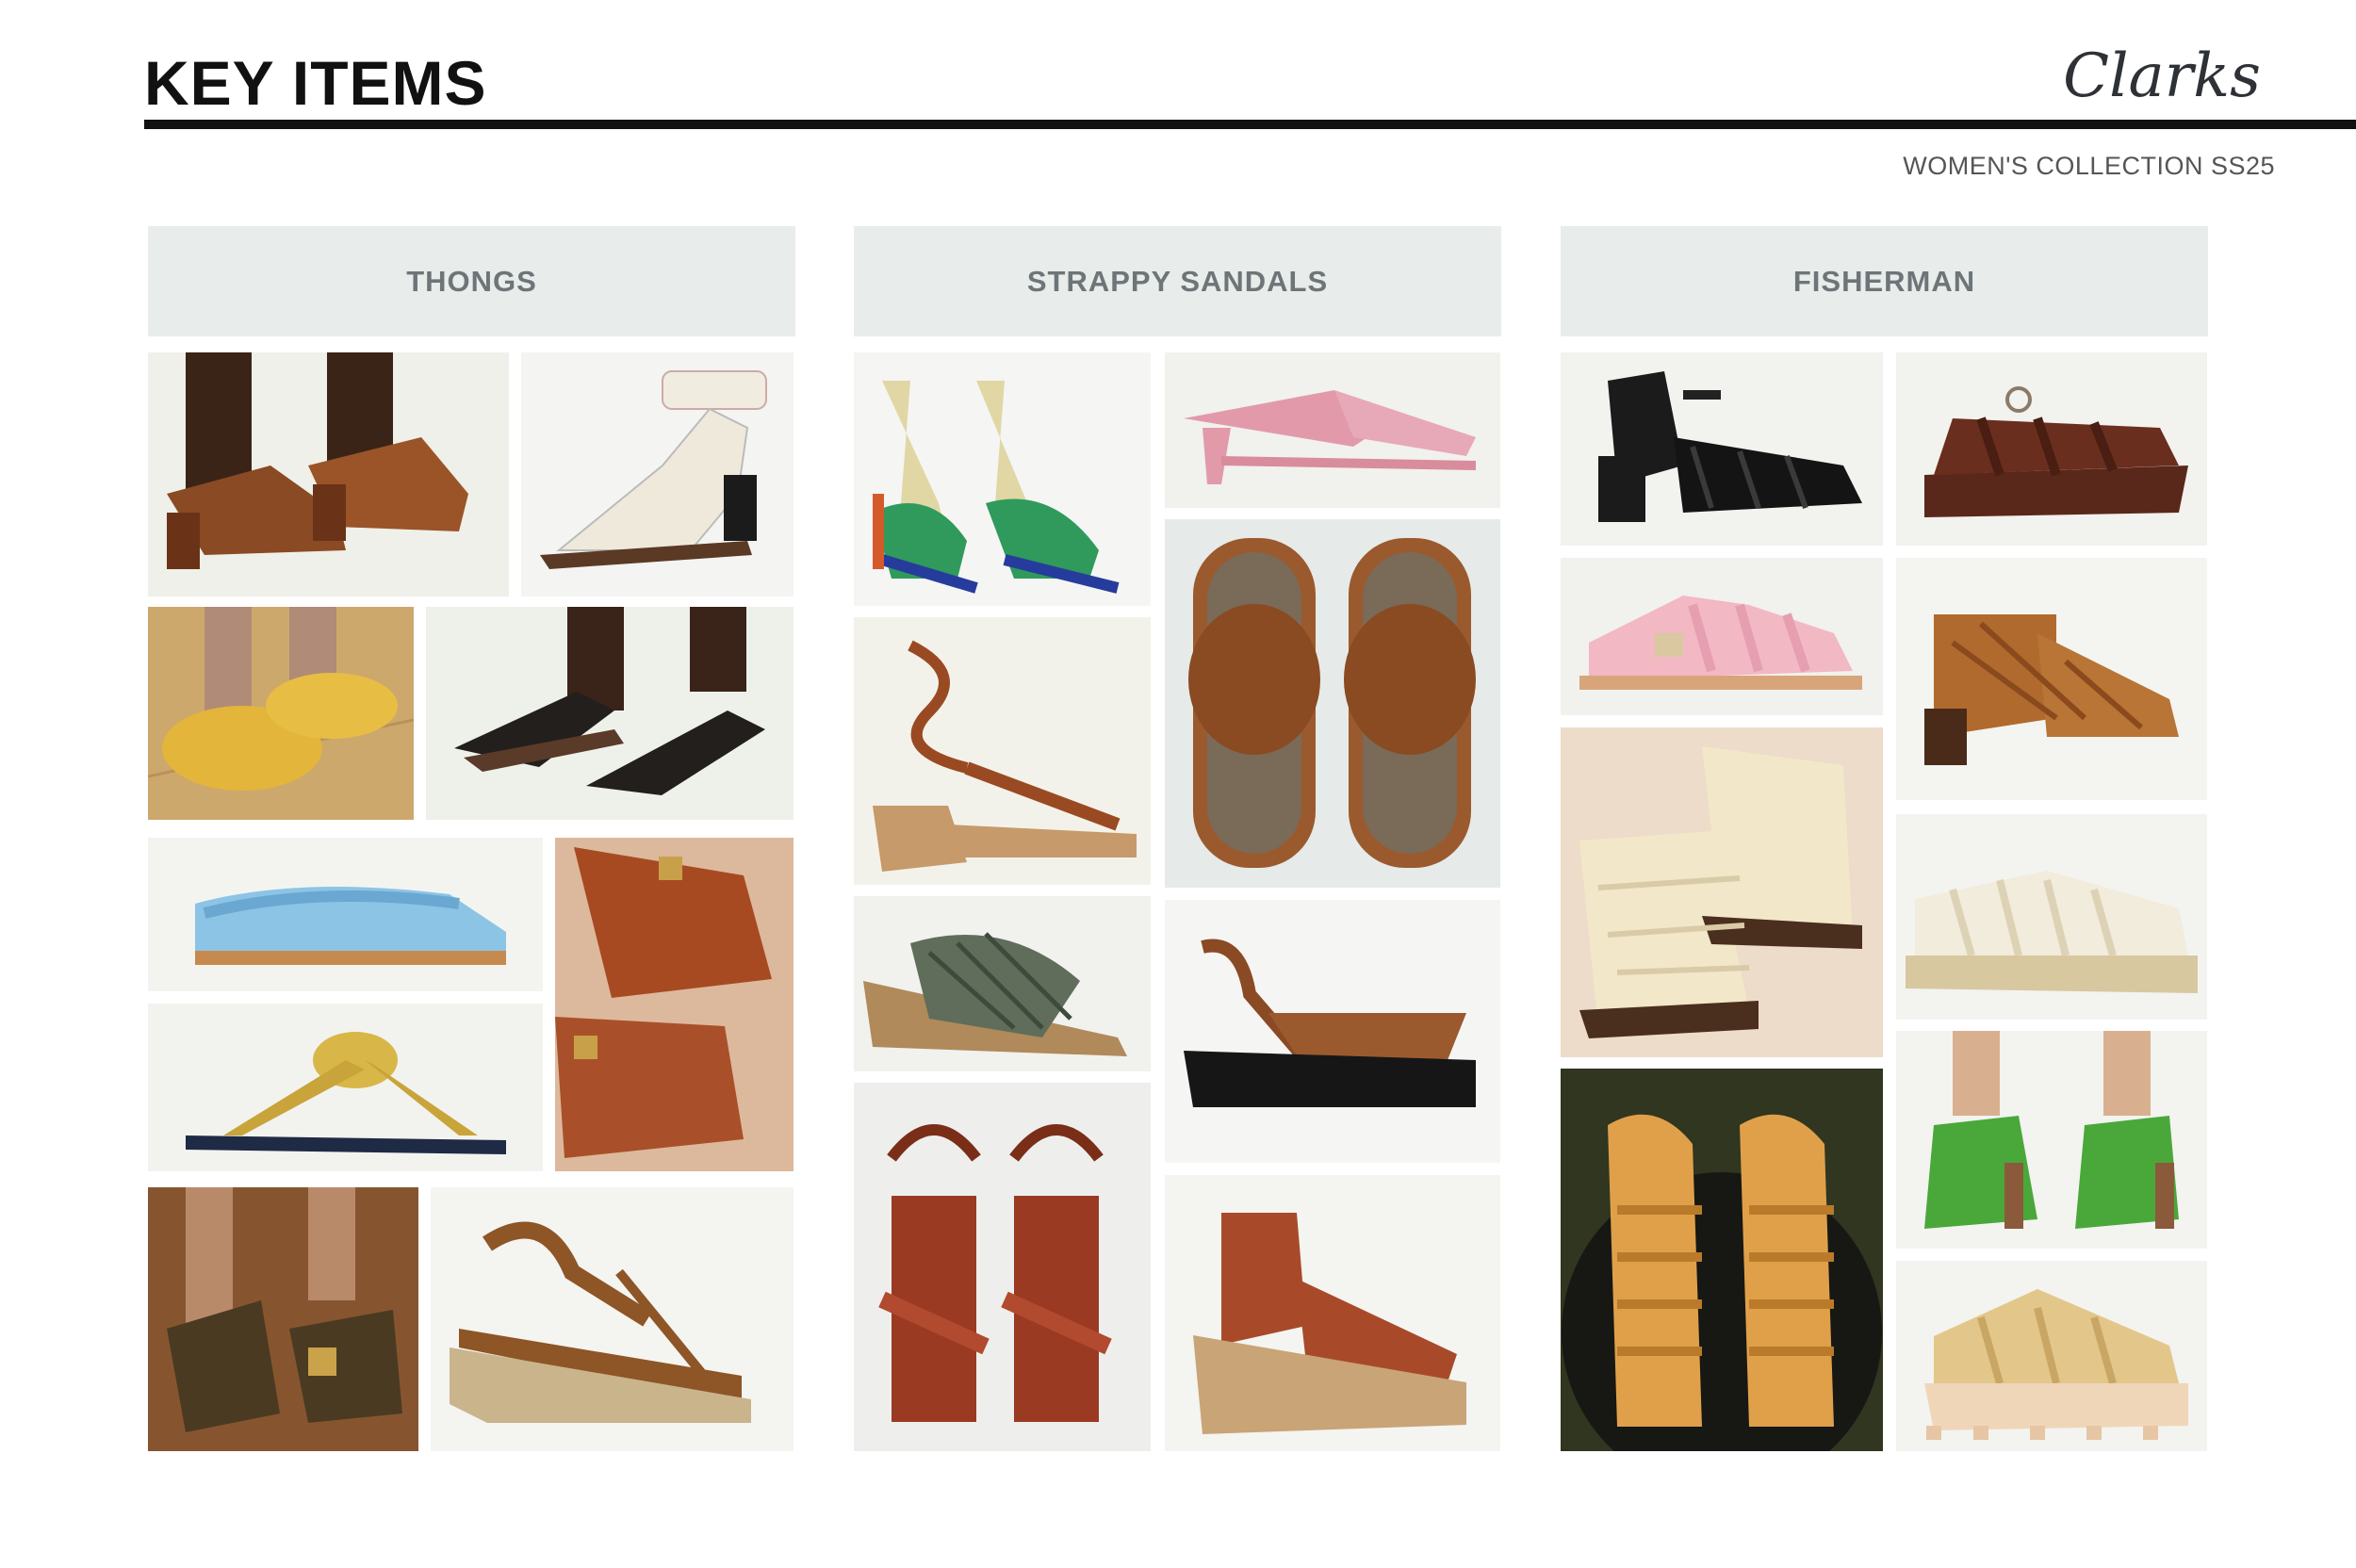  What do you see at coordinates (1002, 479) in the screenshot?
I see `strappy-photo-multicolor-stiletto` at bounding box center [1002, 479].